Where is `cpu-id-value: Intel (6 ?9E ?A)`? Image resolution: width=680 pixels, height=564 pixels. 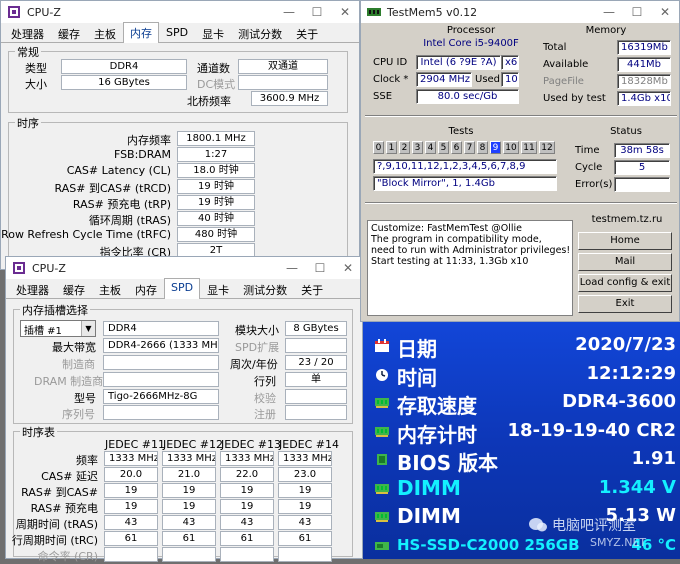
cpu-id-value: Intel (6 ?9E ?A) is located at coordinates (458, 62).